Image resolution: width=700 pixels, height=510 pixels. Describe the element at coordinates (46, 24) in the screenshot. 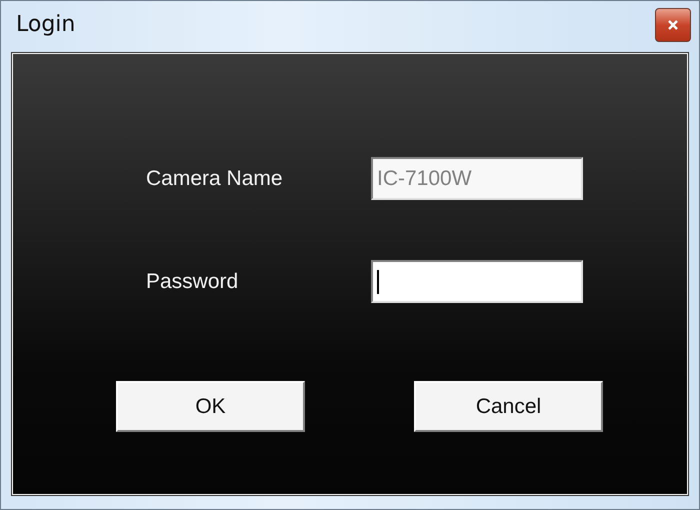

I see `window-title: Login` at that location.